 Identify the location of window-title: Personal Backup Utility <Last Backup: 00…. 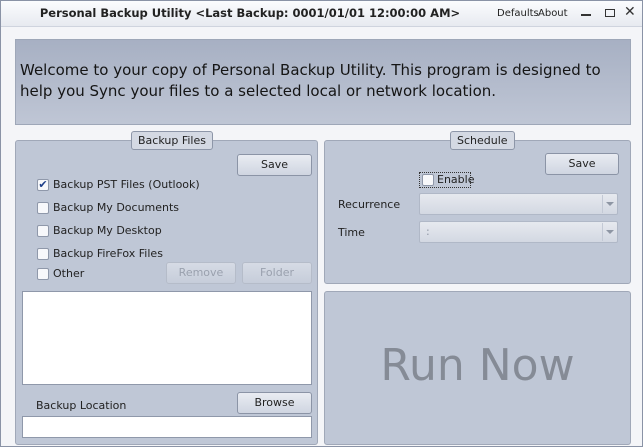
(250, 13).